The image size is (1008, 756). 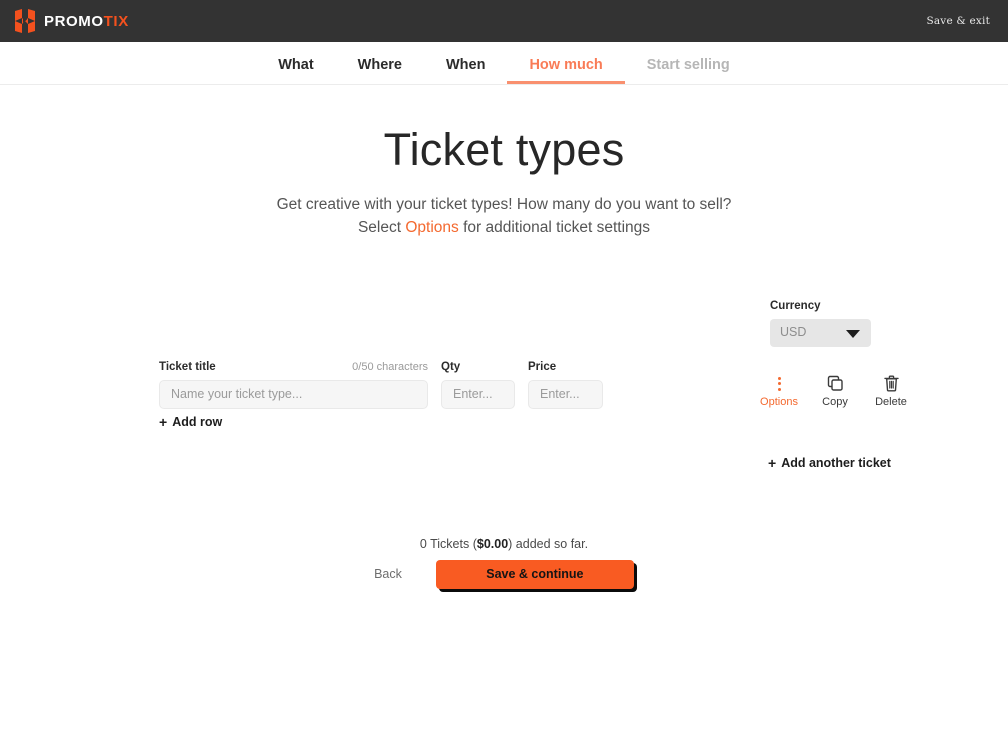 I want to click on kebab-menu-icon, so click(x=779, y=383).